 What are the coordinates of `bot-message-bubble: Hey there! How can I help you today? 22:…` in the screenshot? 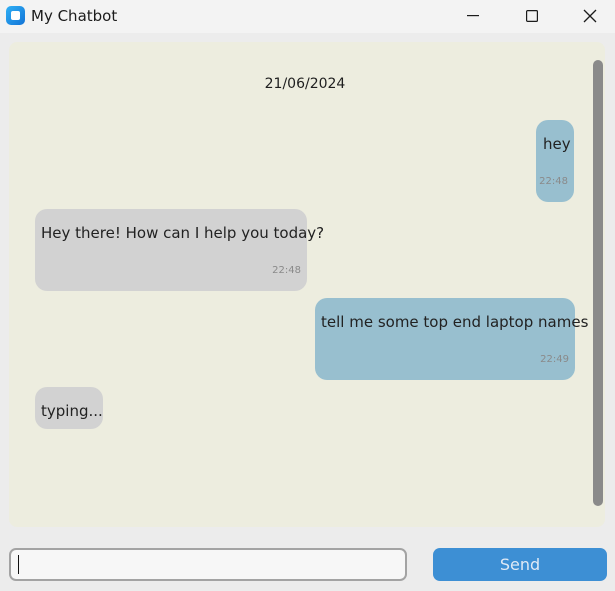 It's located at (179, 250).